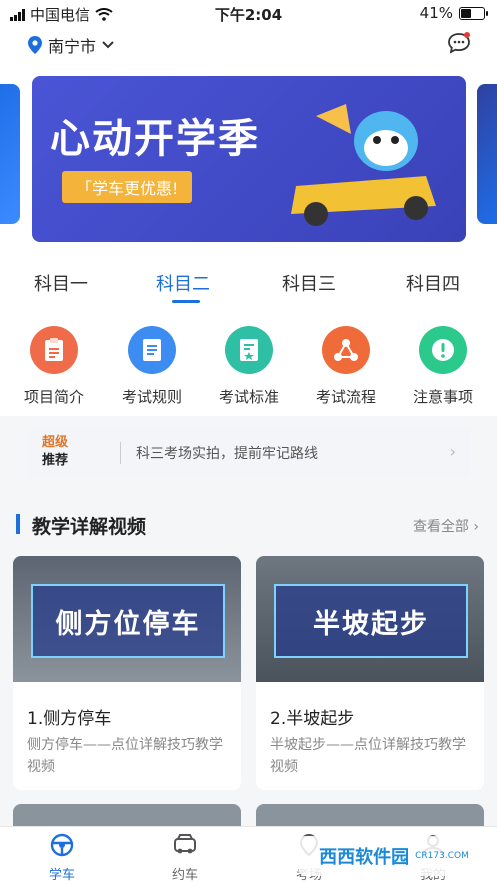 The width and height of the screenshot is (497, 884). Describe the element at coordinates (248, 397) in the screenshot. I see `exam-standards-label: 考试标准` at that location.